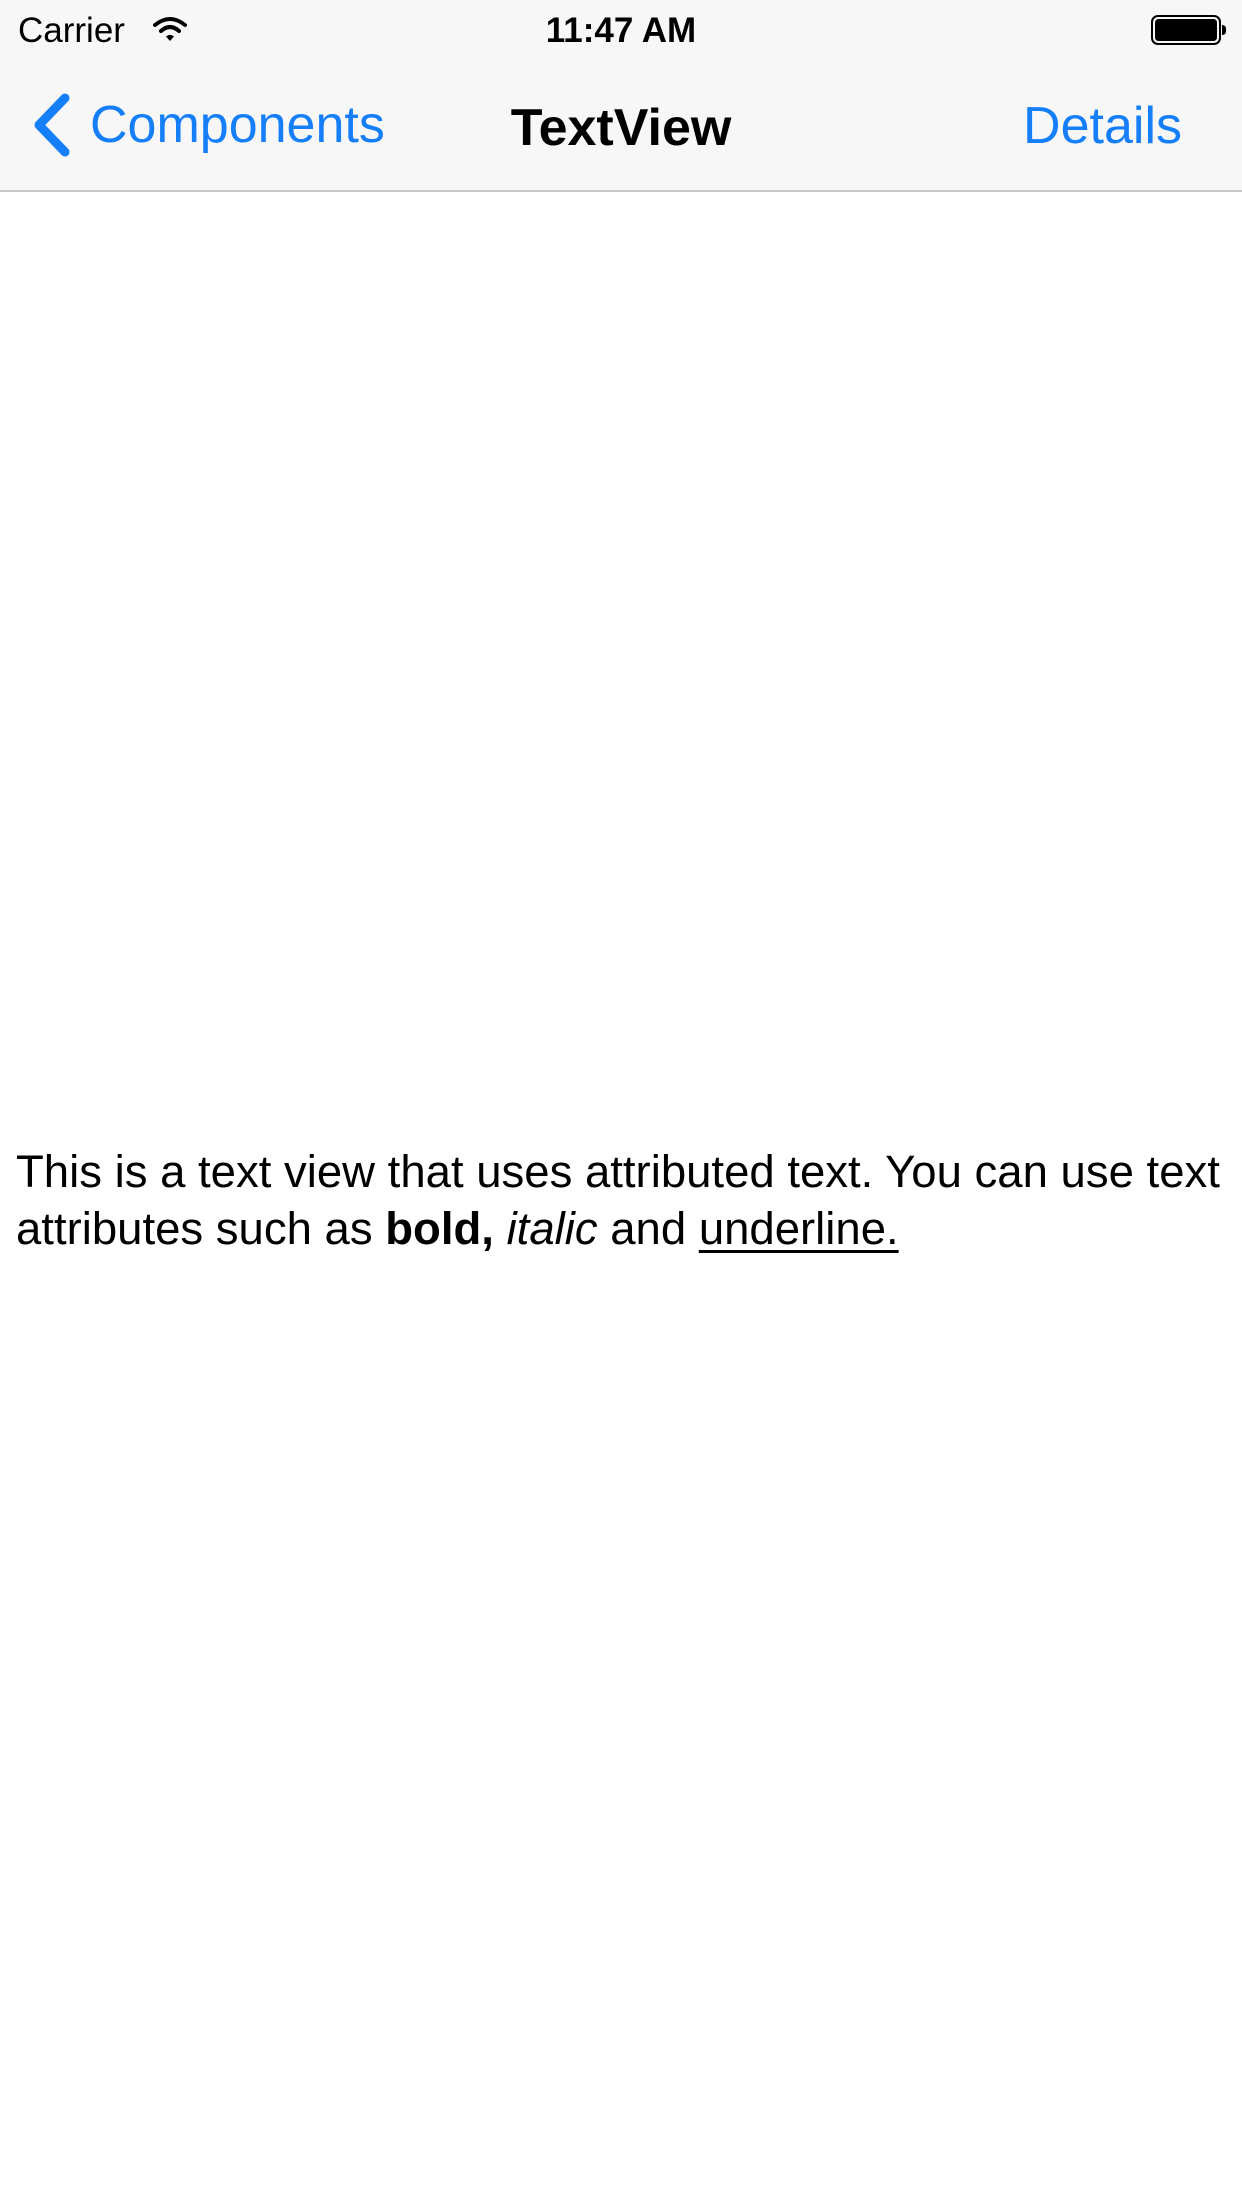 This screenshot has height=2208, width=1242. I want to click on battery-icon, so click(1188, 30).